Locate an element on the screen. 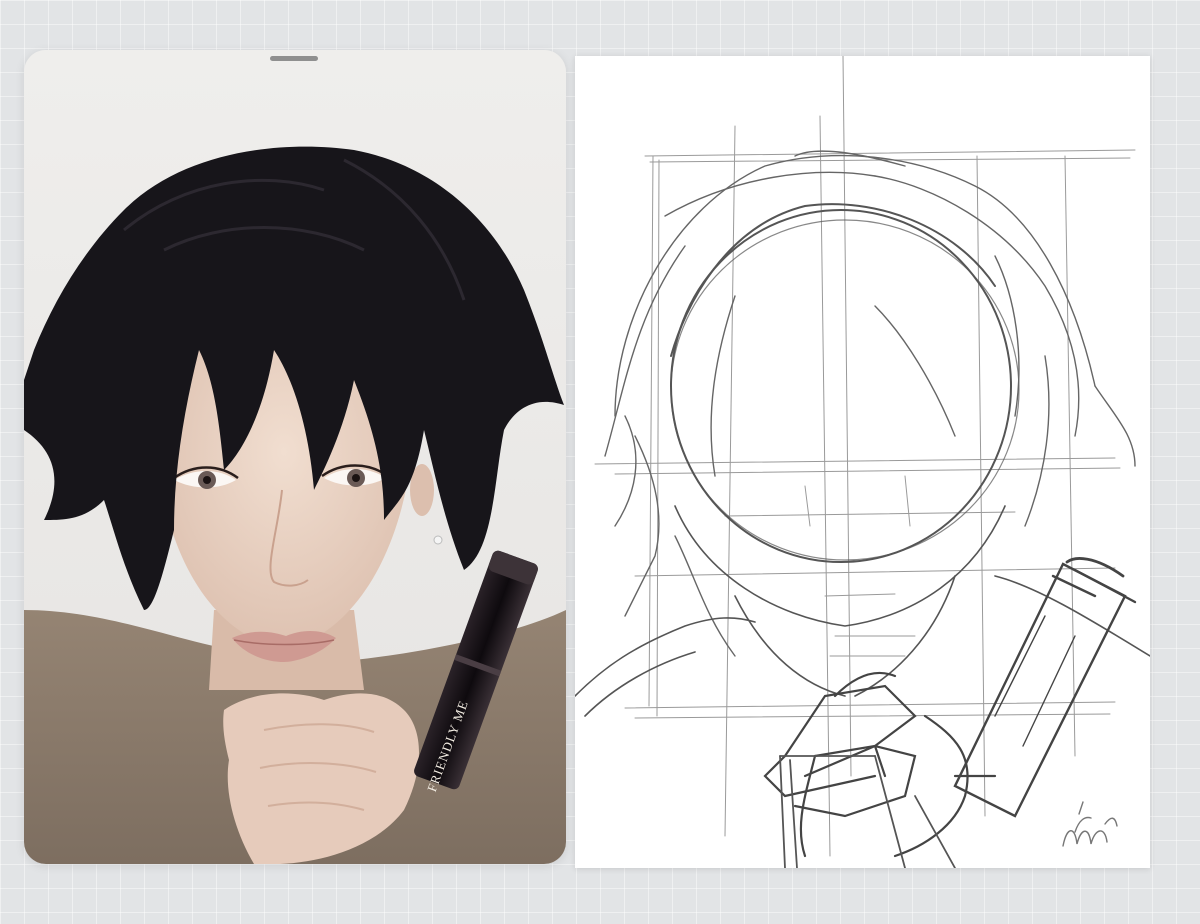 The image size is (1200, 924). sleeve-sketch is located at coordinates (867, 811).